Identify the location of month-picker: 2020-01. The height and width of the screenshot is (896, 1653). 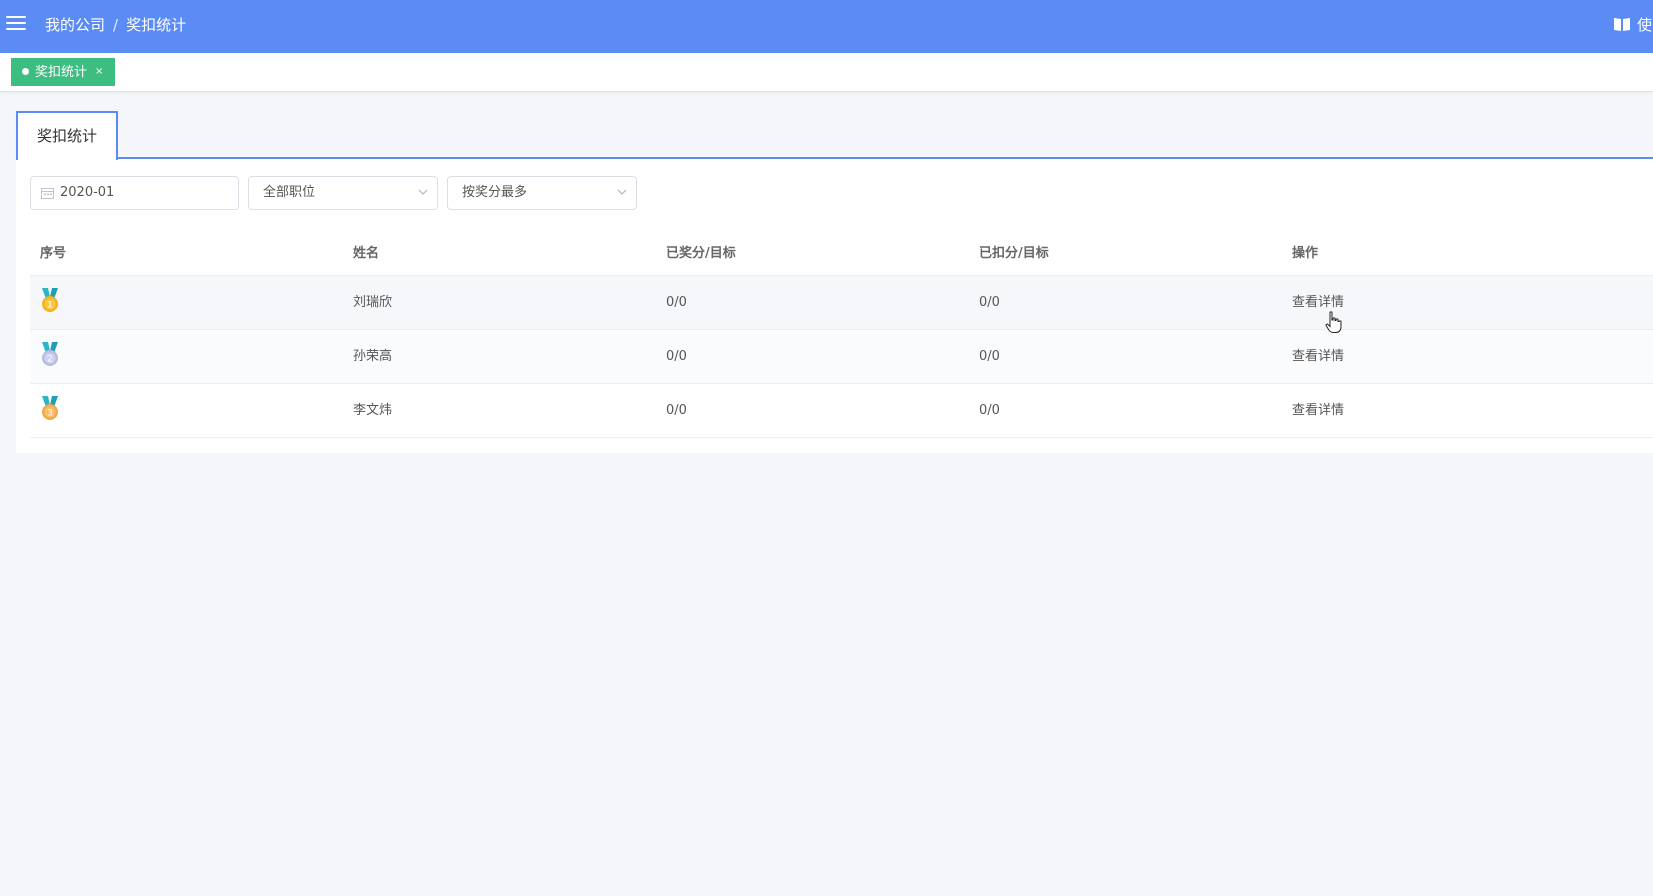
(134, 193).